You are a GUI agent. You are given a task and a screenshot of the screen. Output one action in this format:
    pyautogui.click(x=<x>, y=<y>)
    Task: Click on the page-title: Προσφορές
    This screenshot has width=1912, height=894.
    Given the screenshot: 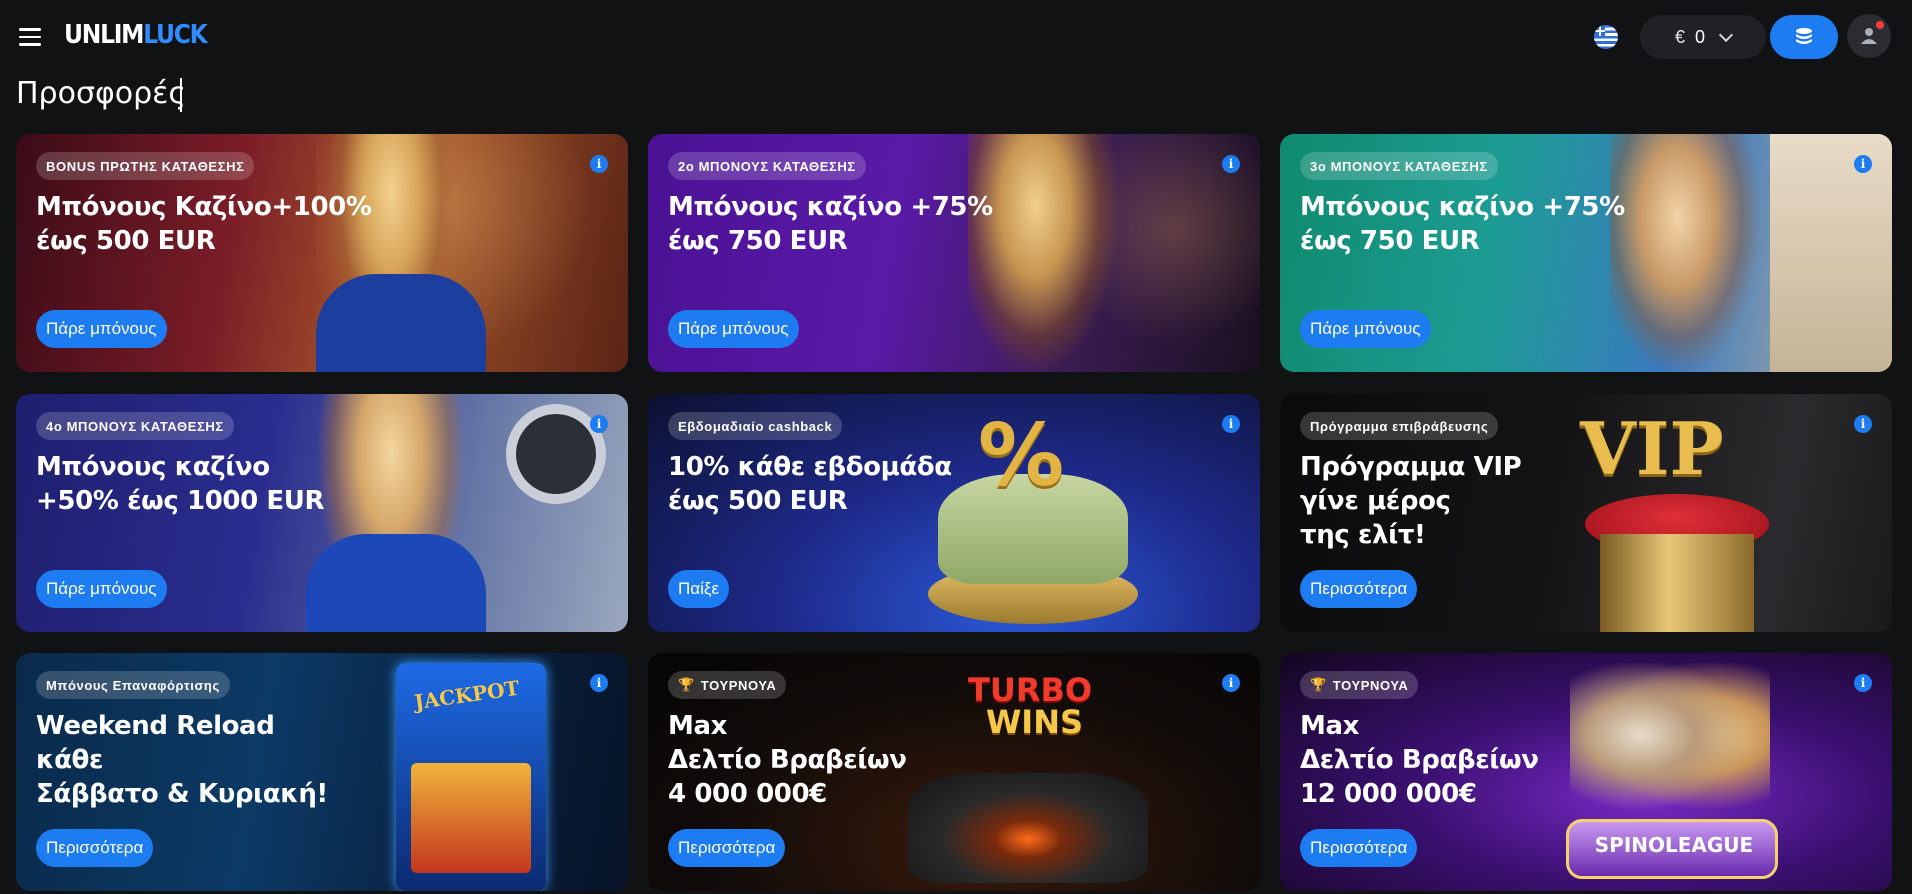 What is the action you would take?
    pyautogui.click(x=101, y=93)
    